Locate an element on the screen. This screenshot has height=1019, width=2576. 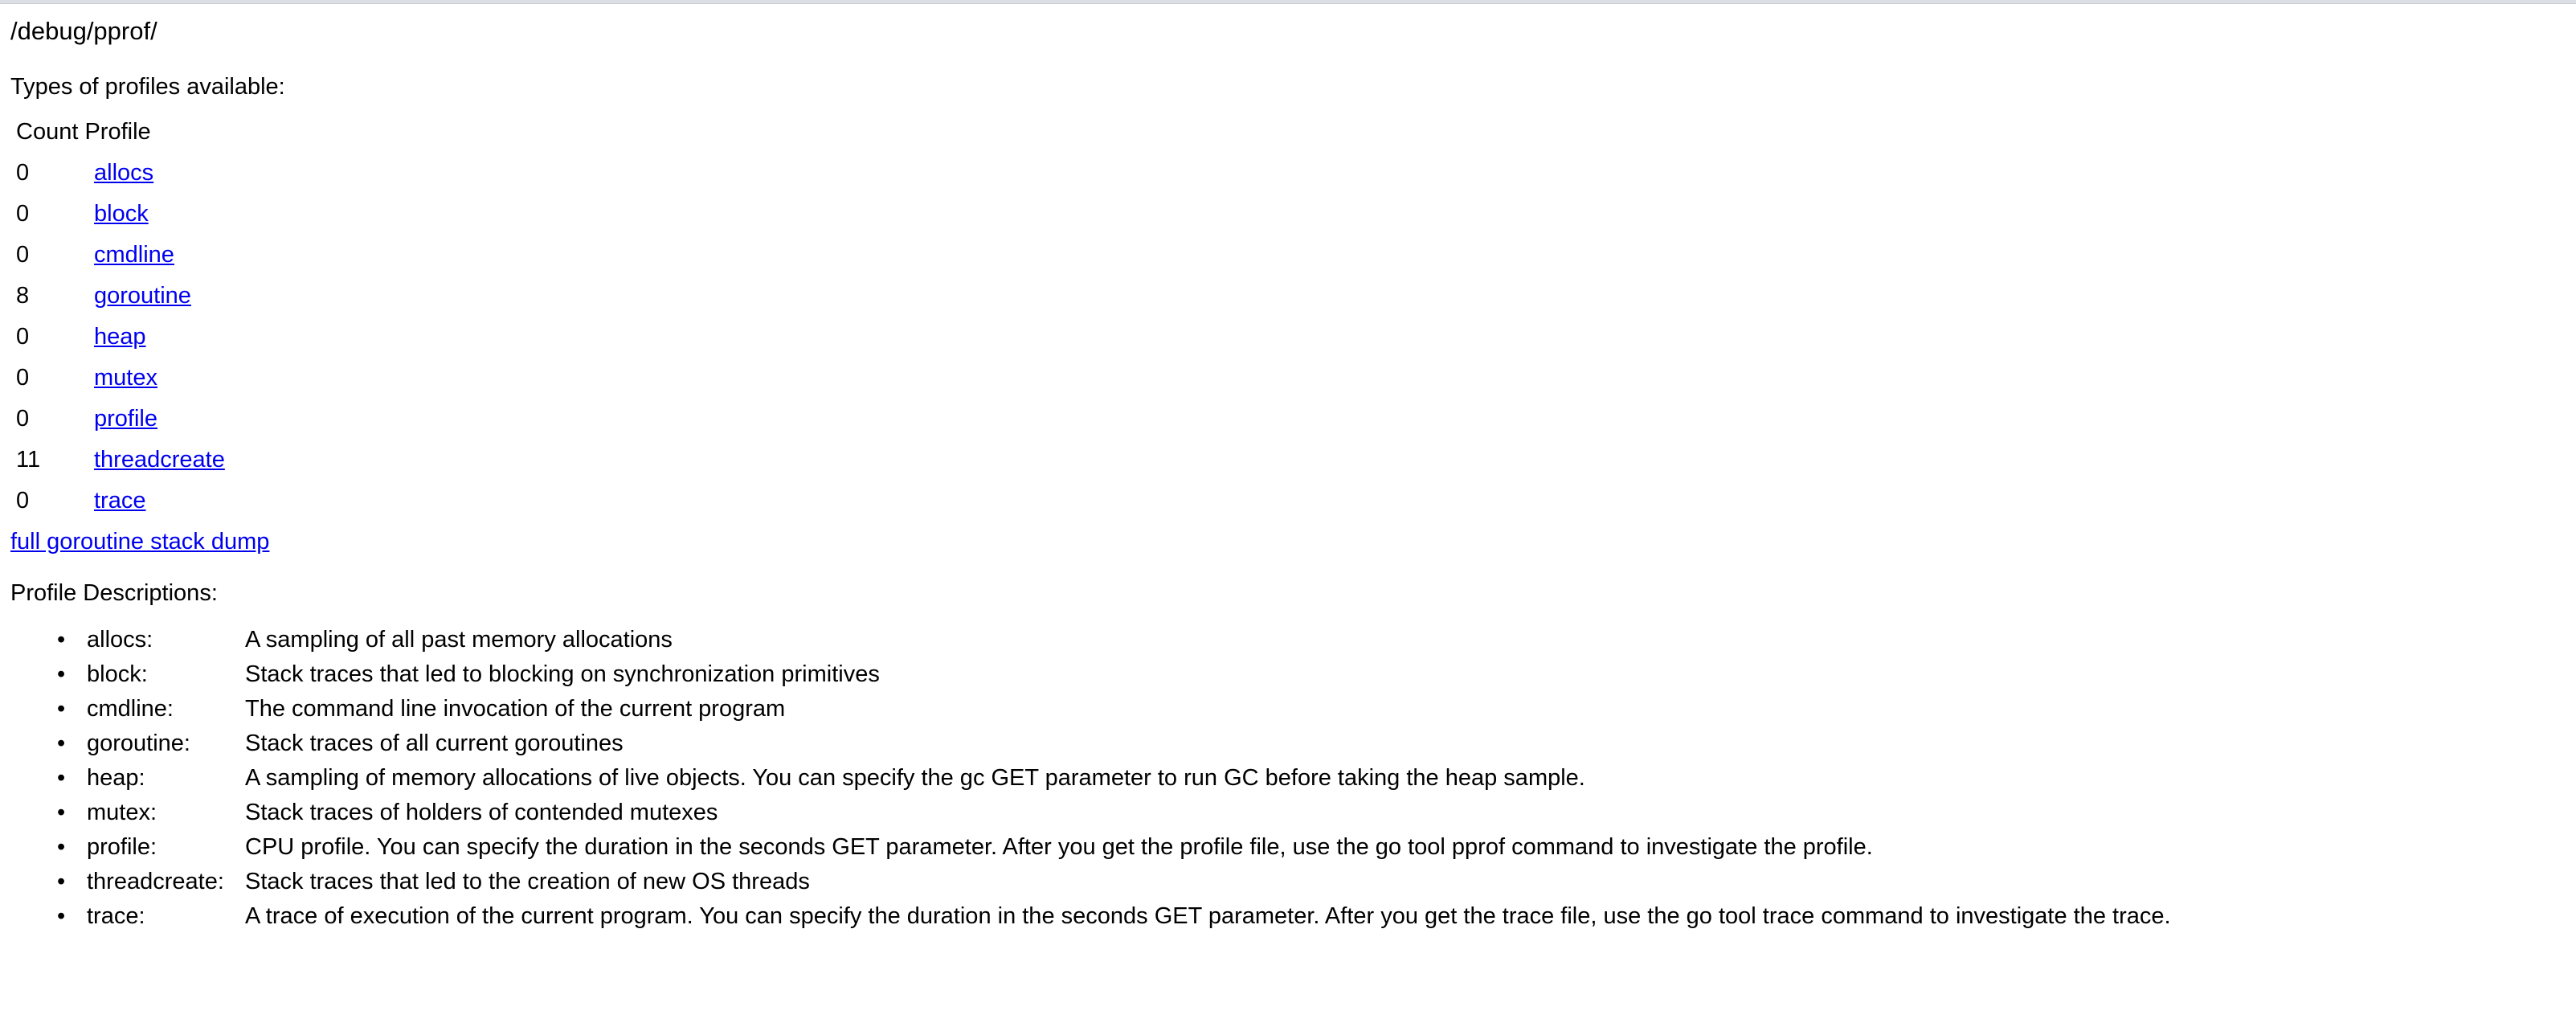
types-of-profiles-label: Types of profiles available: is located at coordinates (147, 87).